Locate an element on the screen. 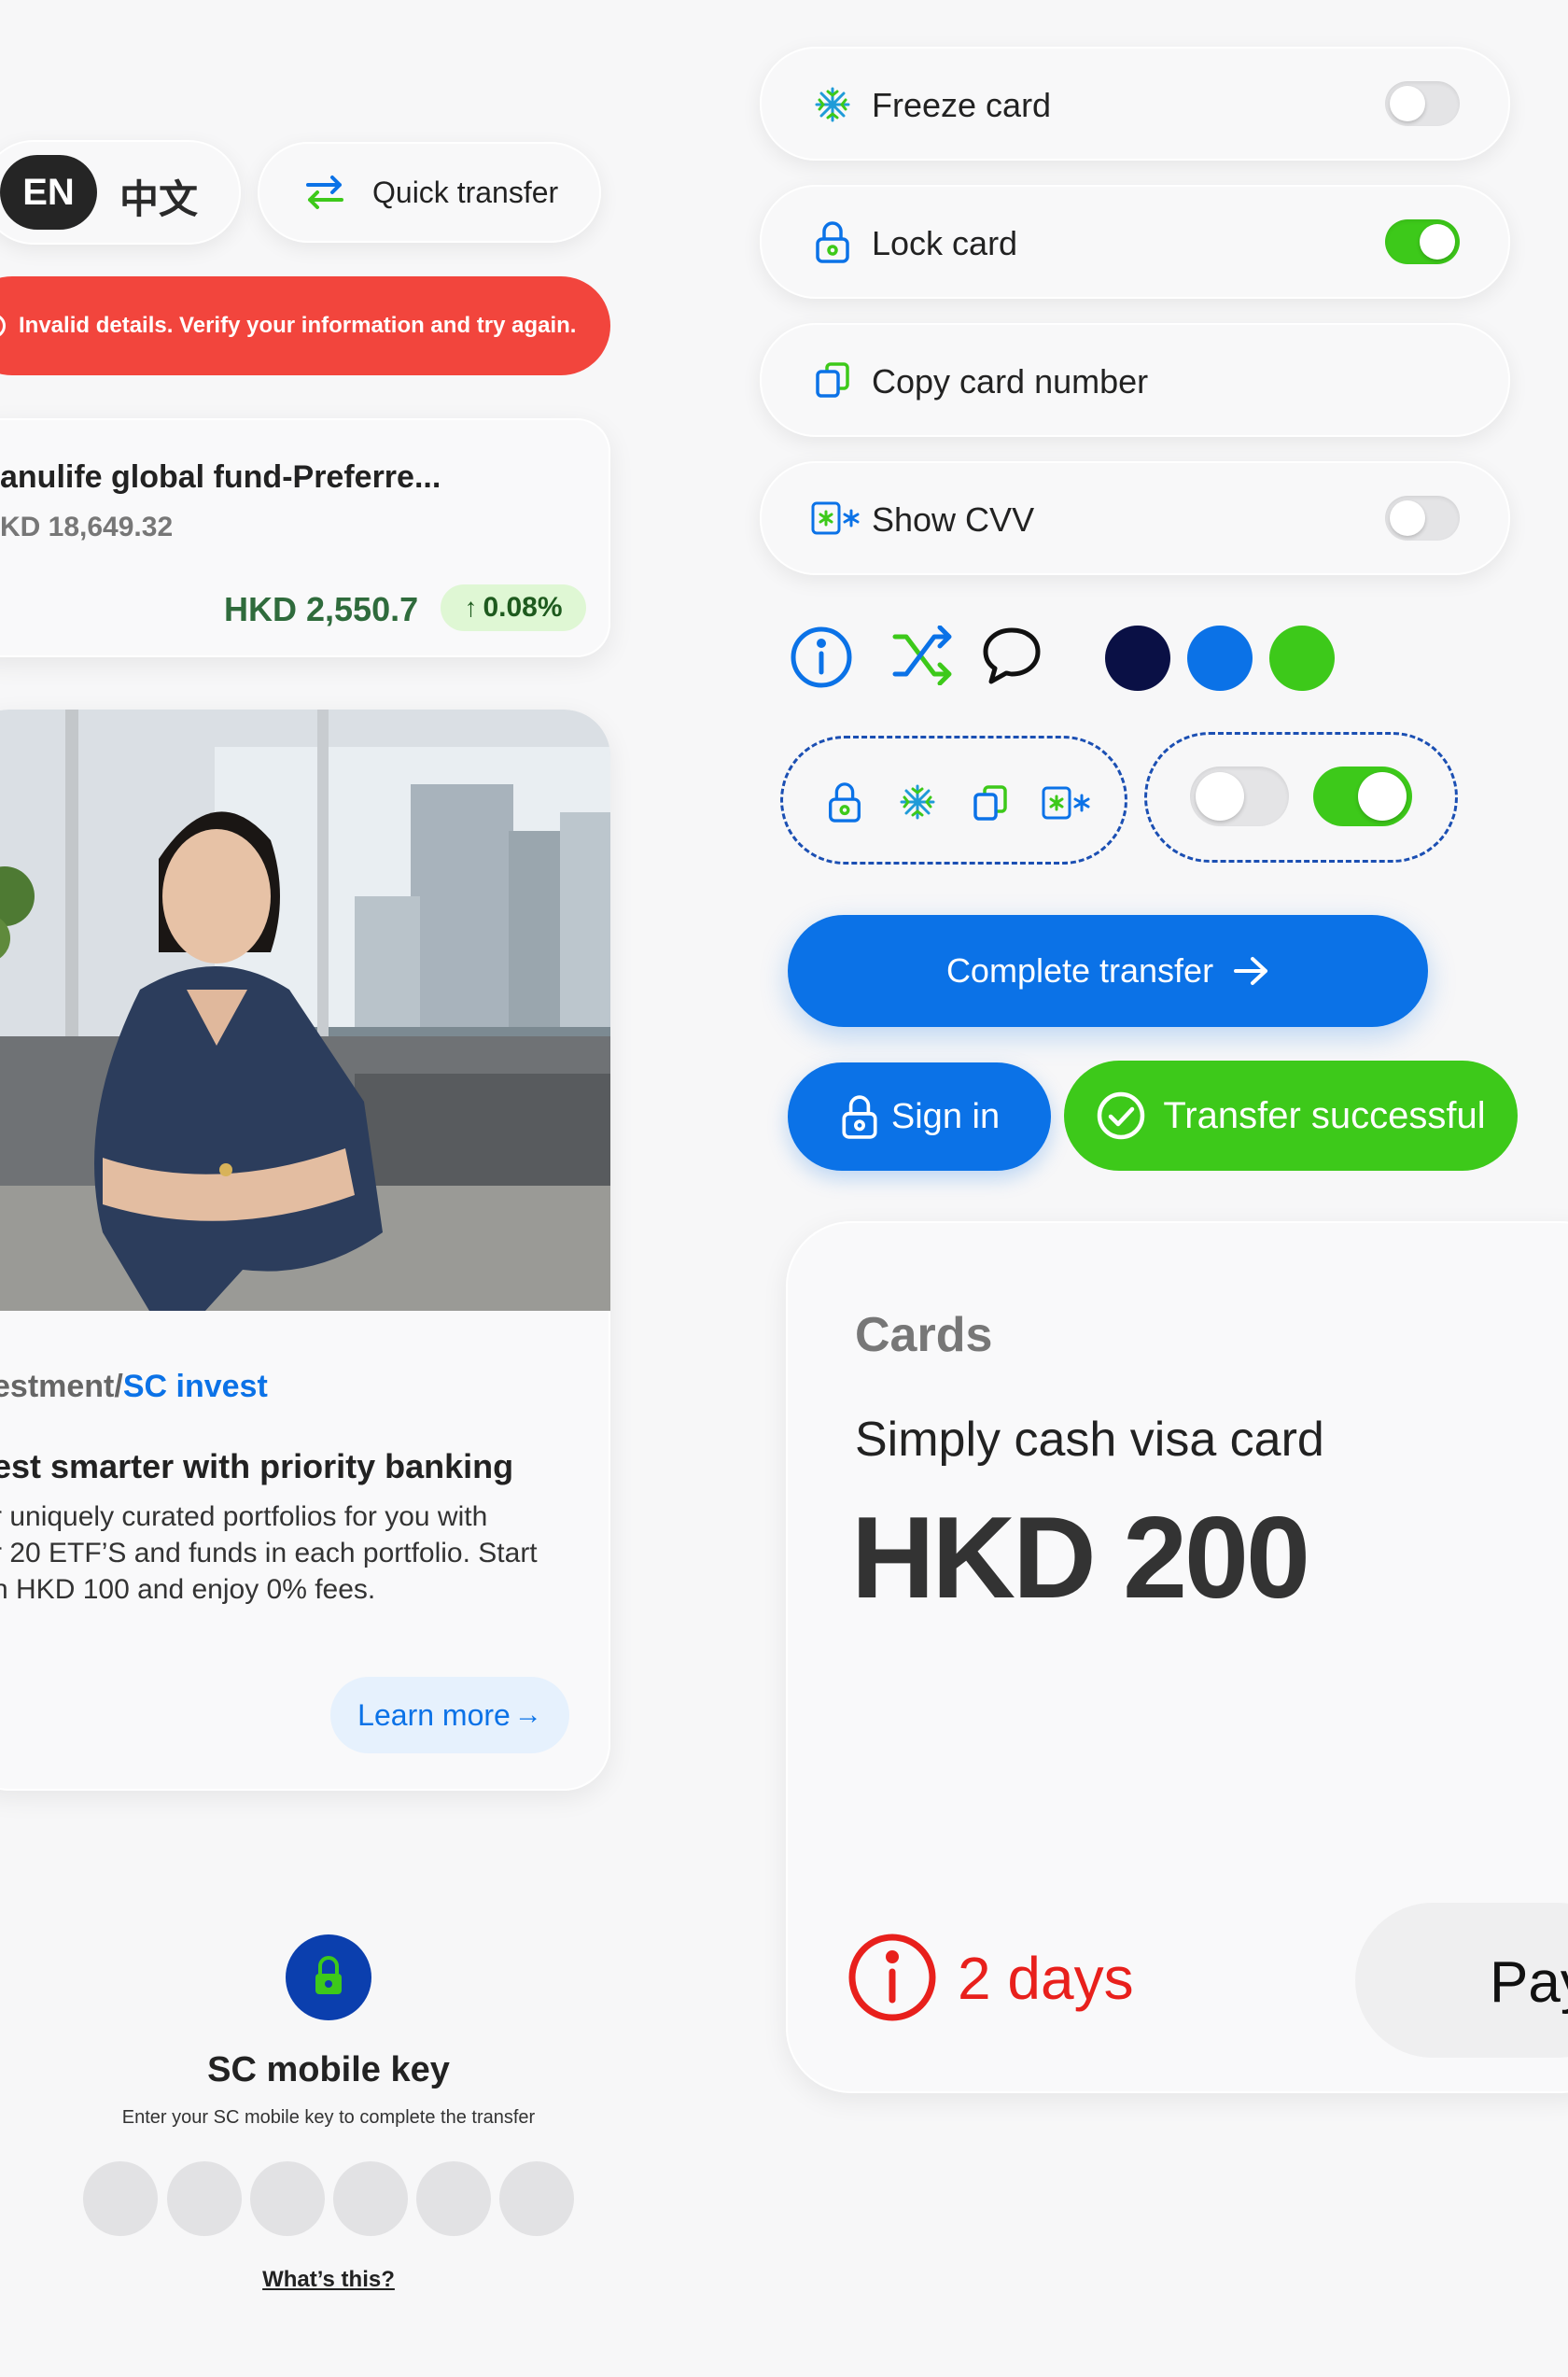  mobile-key-title: SC mobile key is located at coordinates (328, 2069).